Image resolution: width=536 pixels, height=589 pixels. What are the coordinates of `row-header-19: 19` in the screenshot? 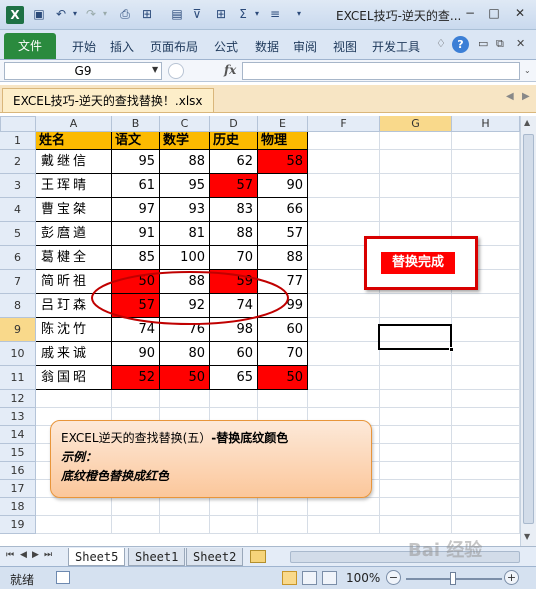 It's located at (18, 525).